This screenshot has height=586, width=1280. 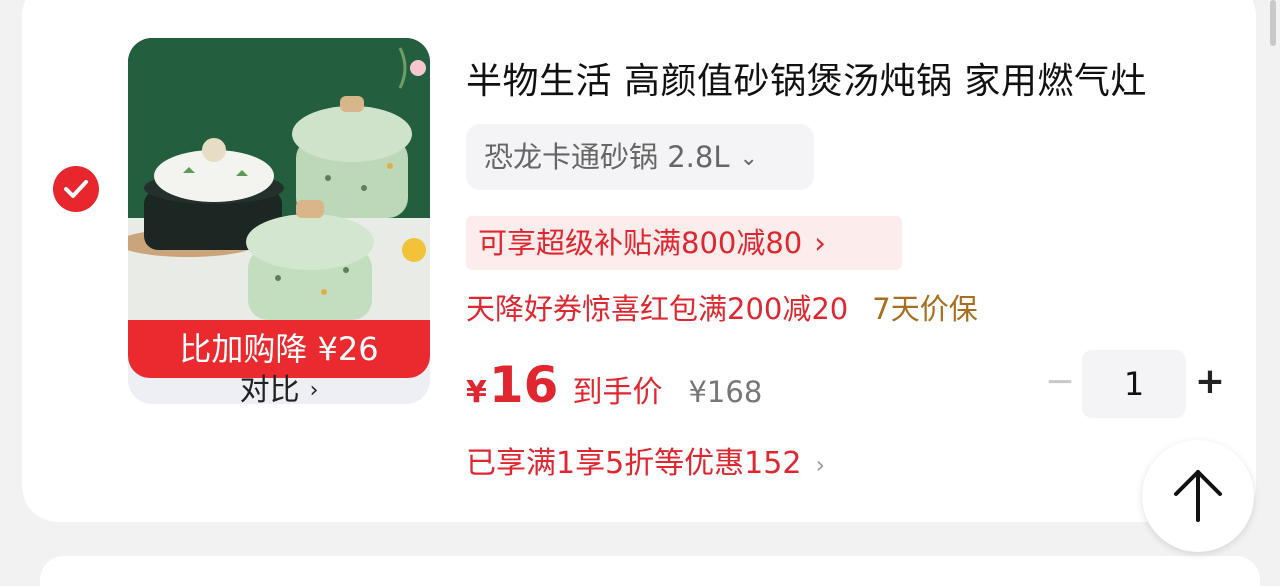 I want to click on discount-summary-text: 已享满1享5折等优惠152, so click(x=634, y=463).